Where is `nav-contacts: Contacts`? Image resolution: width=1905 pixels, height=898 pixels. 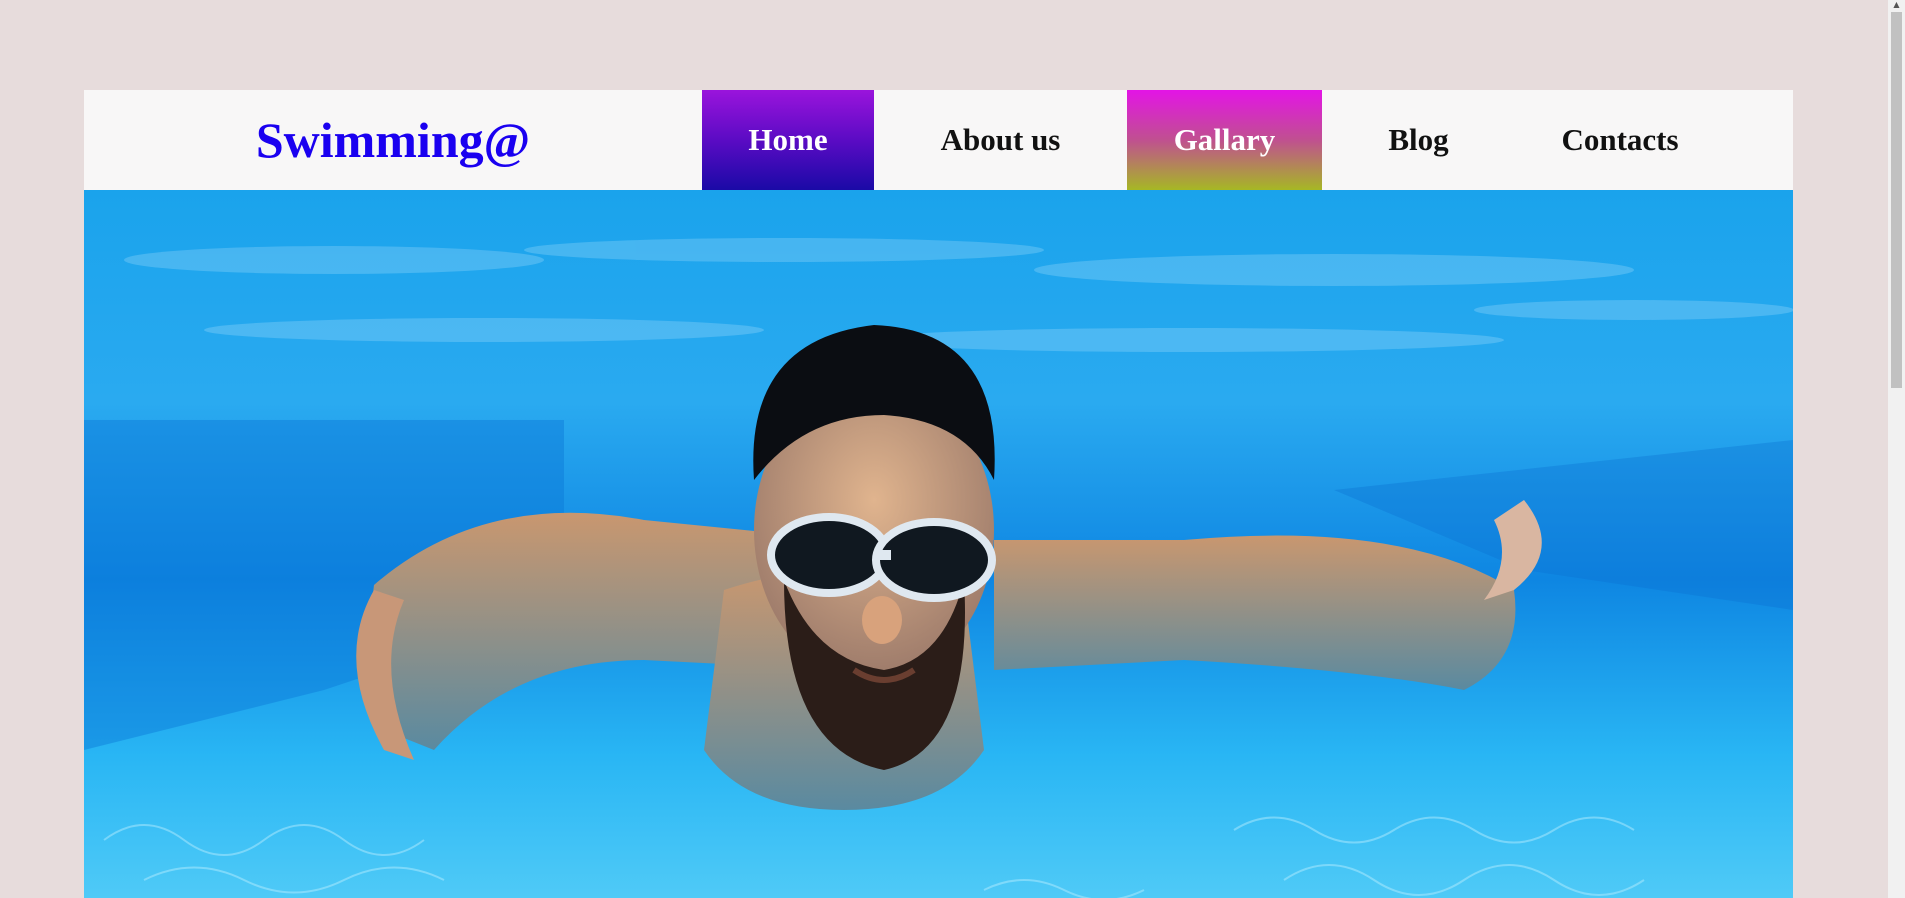 nav-contacts: Contacts is located at coordinates (1620, 140).